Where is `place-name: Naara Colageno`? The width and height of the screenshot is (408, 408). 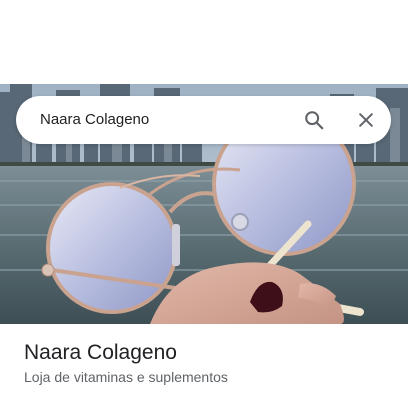
place-name: Naara Colageno is located at coordinates (100, 352).